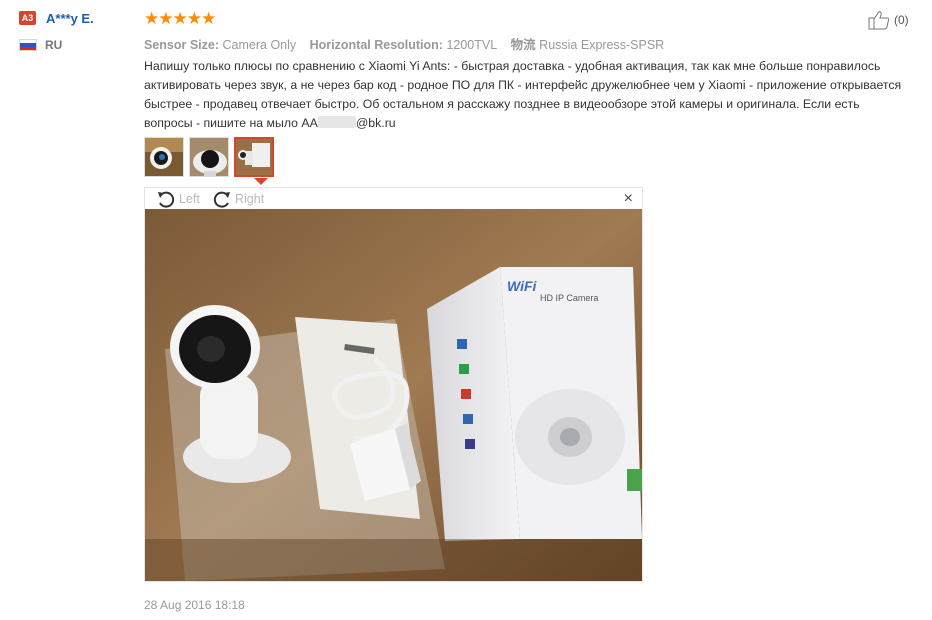 This screenshot has width=932, height=620. Describe the element at coordinates (523, 45) in the screenshot. I see `prop-name-logistics: 物流` at that location.